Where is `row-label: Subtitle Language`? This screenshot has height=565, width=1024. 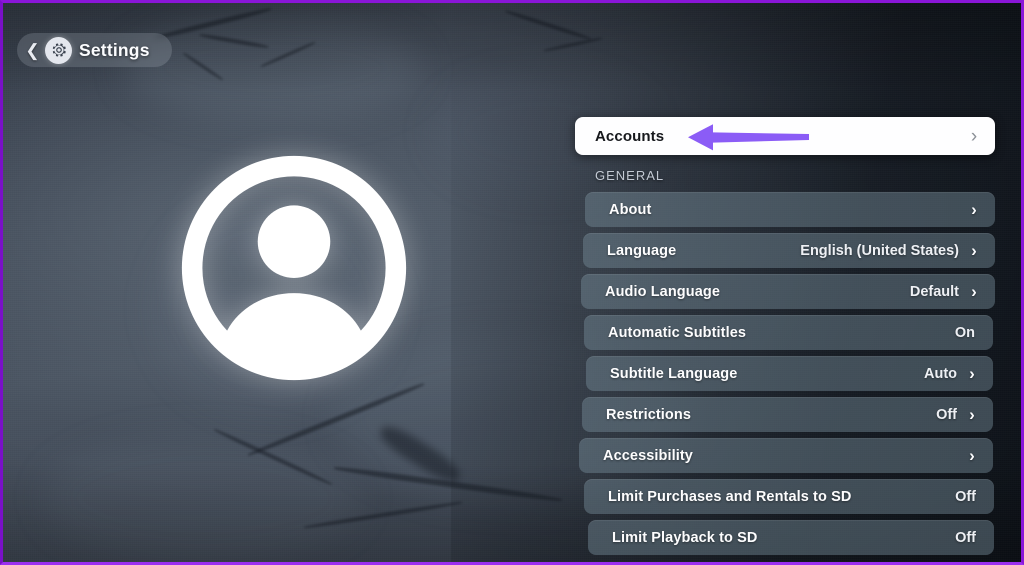
row-label: Subtitle Language is located at coordinates (674, 373).